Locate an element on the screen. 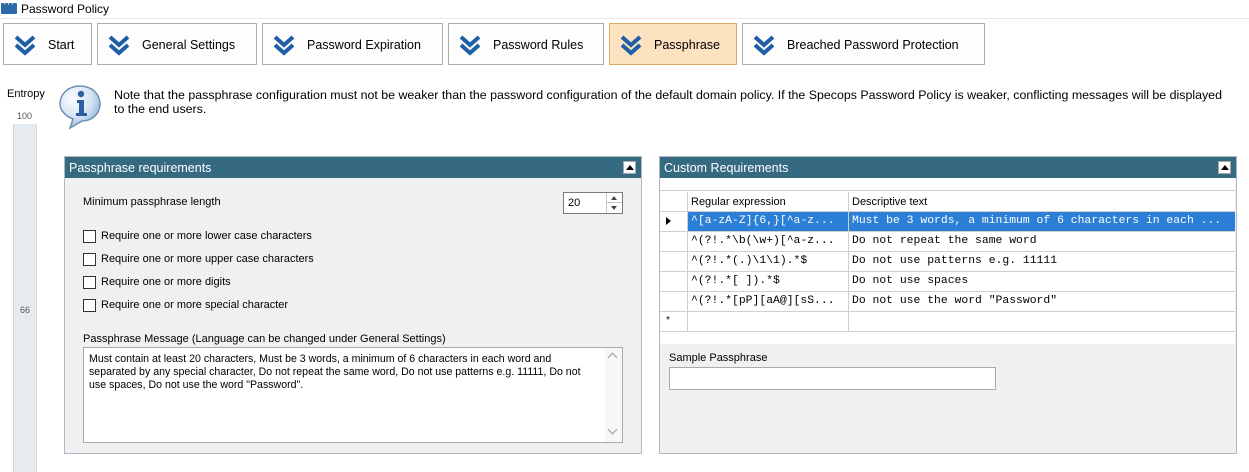  sample-passphrase-input is located at coordinates (832, 378).